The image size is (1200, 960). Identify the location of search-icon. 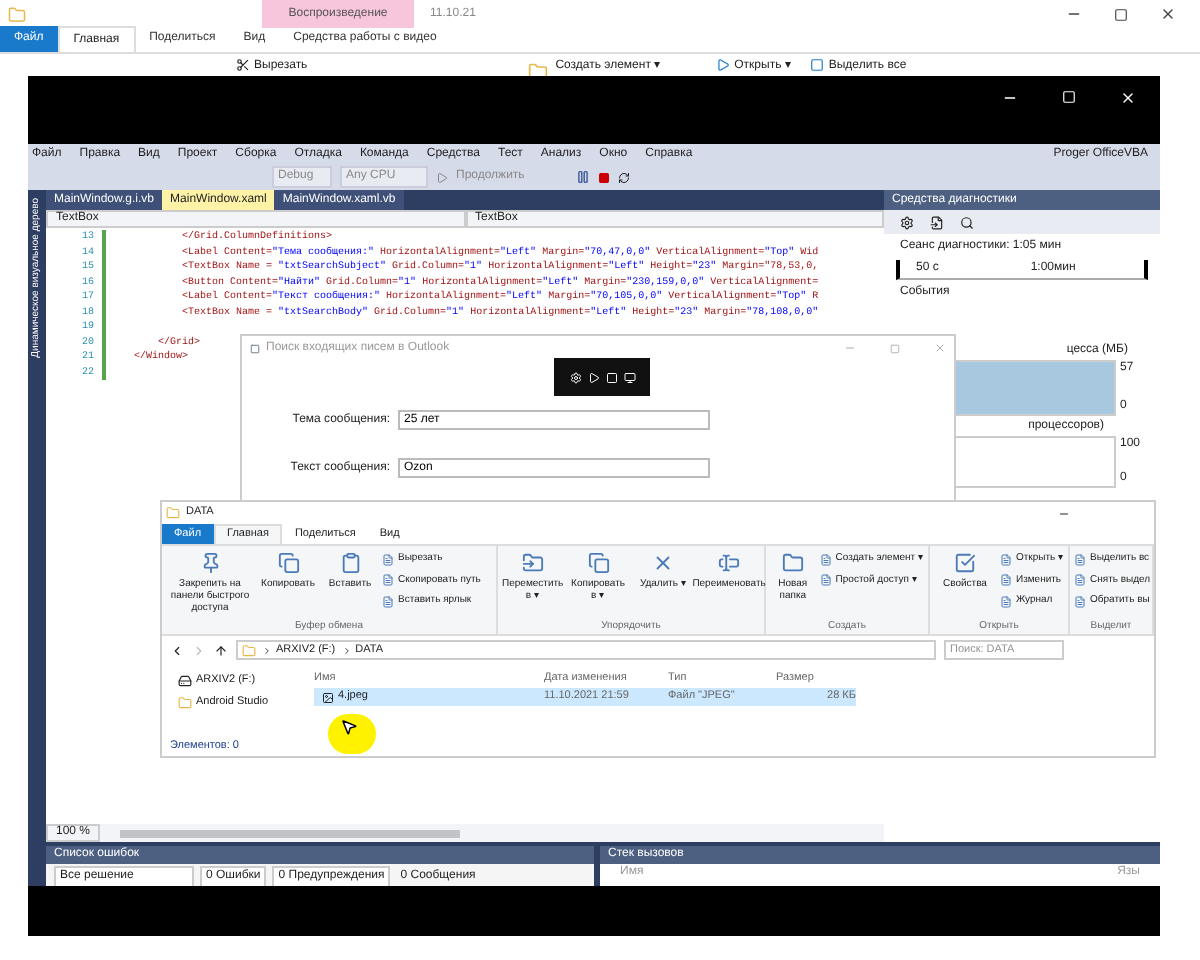
(967, 222).